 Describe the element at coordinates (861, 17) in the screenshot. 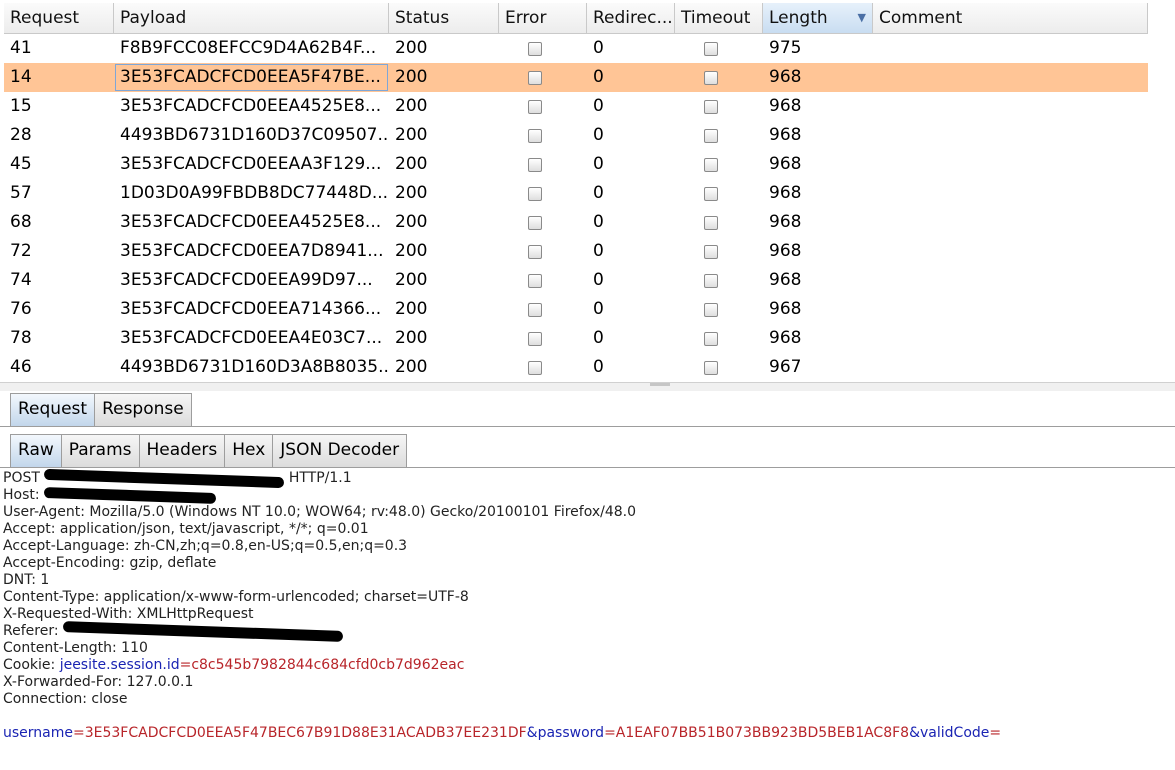

I see `sort-descending-icon: ▼` at that location.